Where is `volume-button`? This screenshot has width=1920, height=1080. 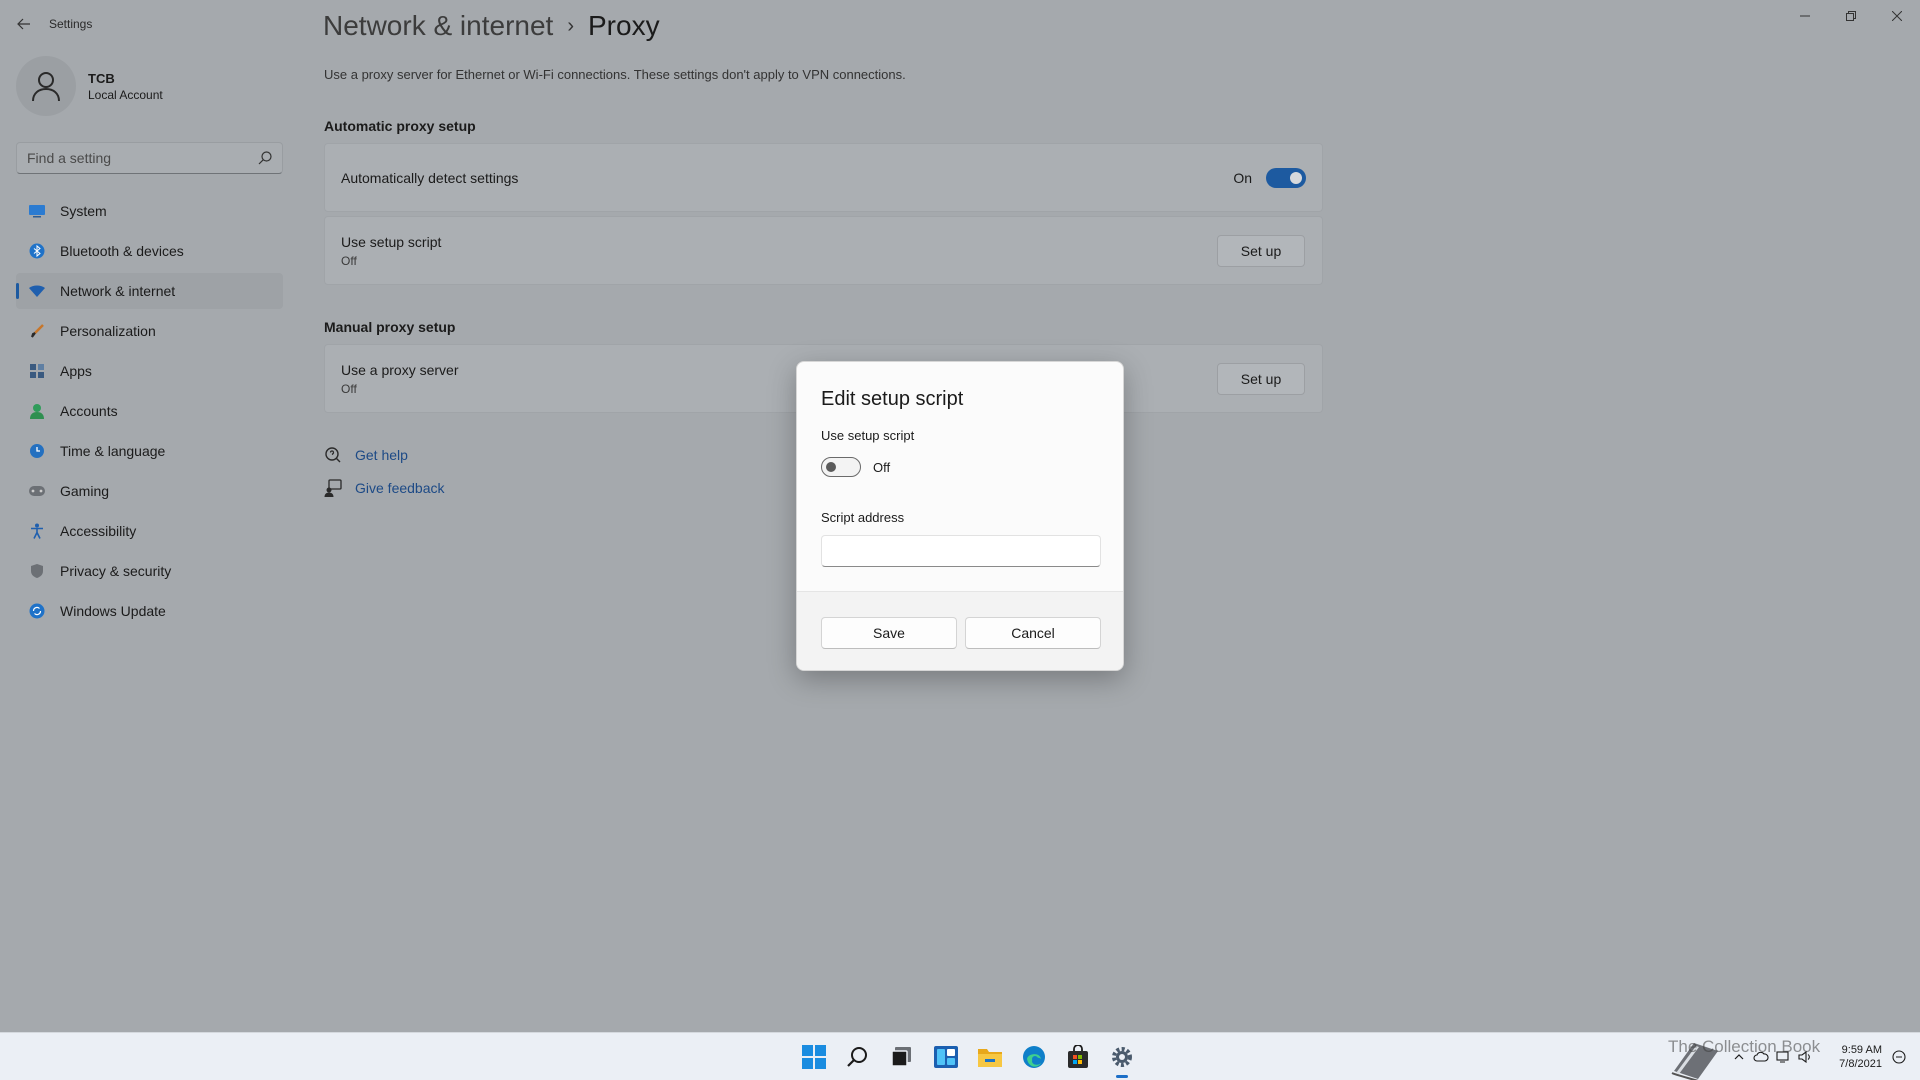 volume-button is located at coordinates (1805, 1056).